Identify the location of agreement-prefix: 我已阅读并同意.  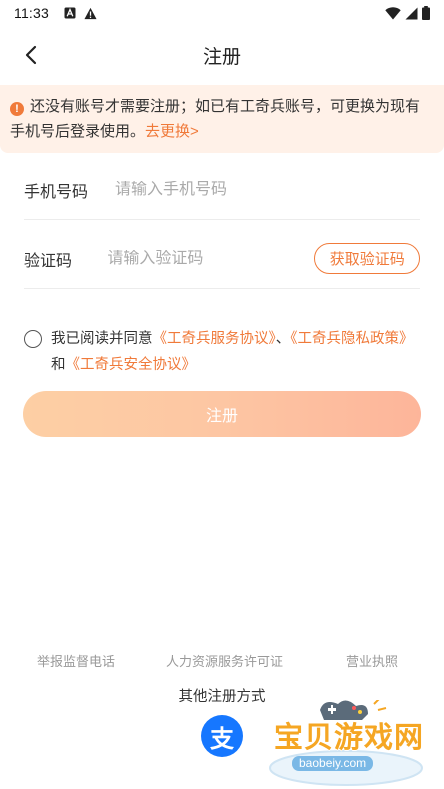
(102, 339).